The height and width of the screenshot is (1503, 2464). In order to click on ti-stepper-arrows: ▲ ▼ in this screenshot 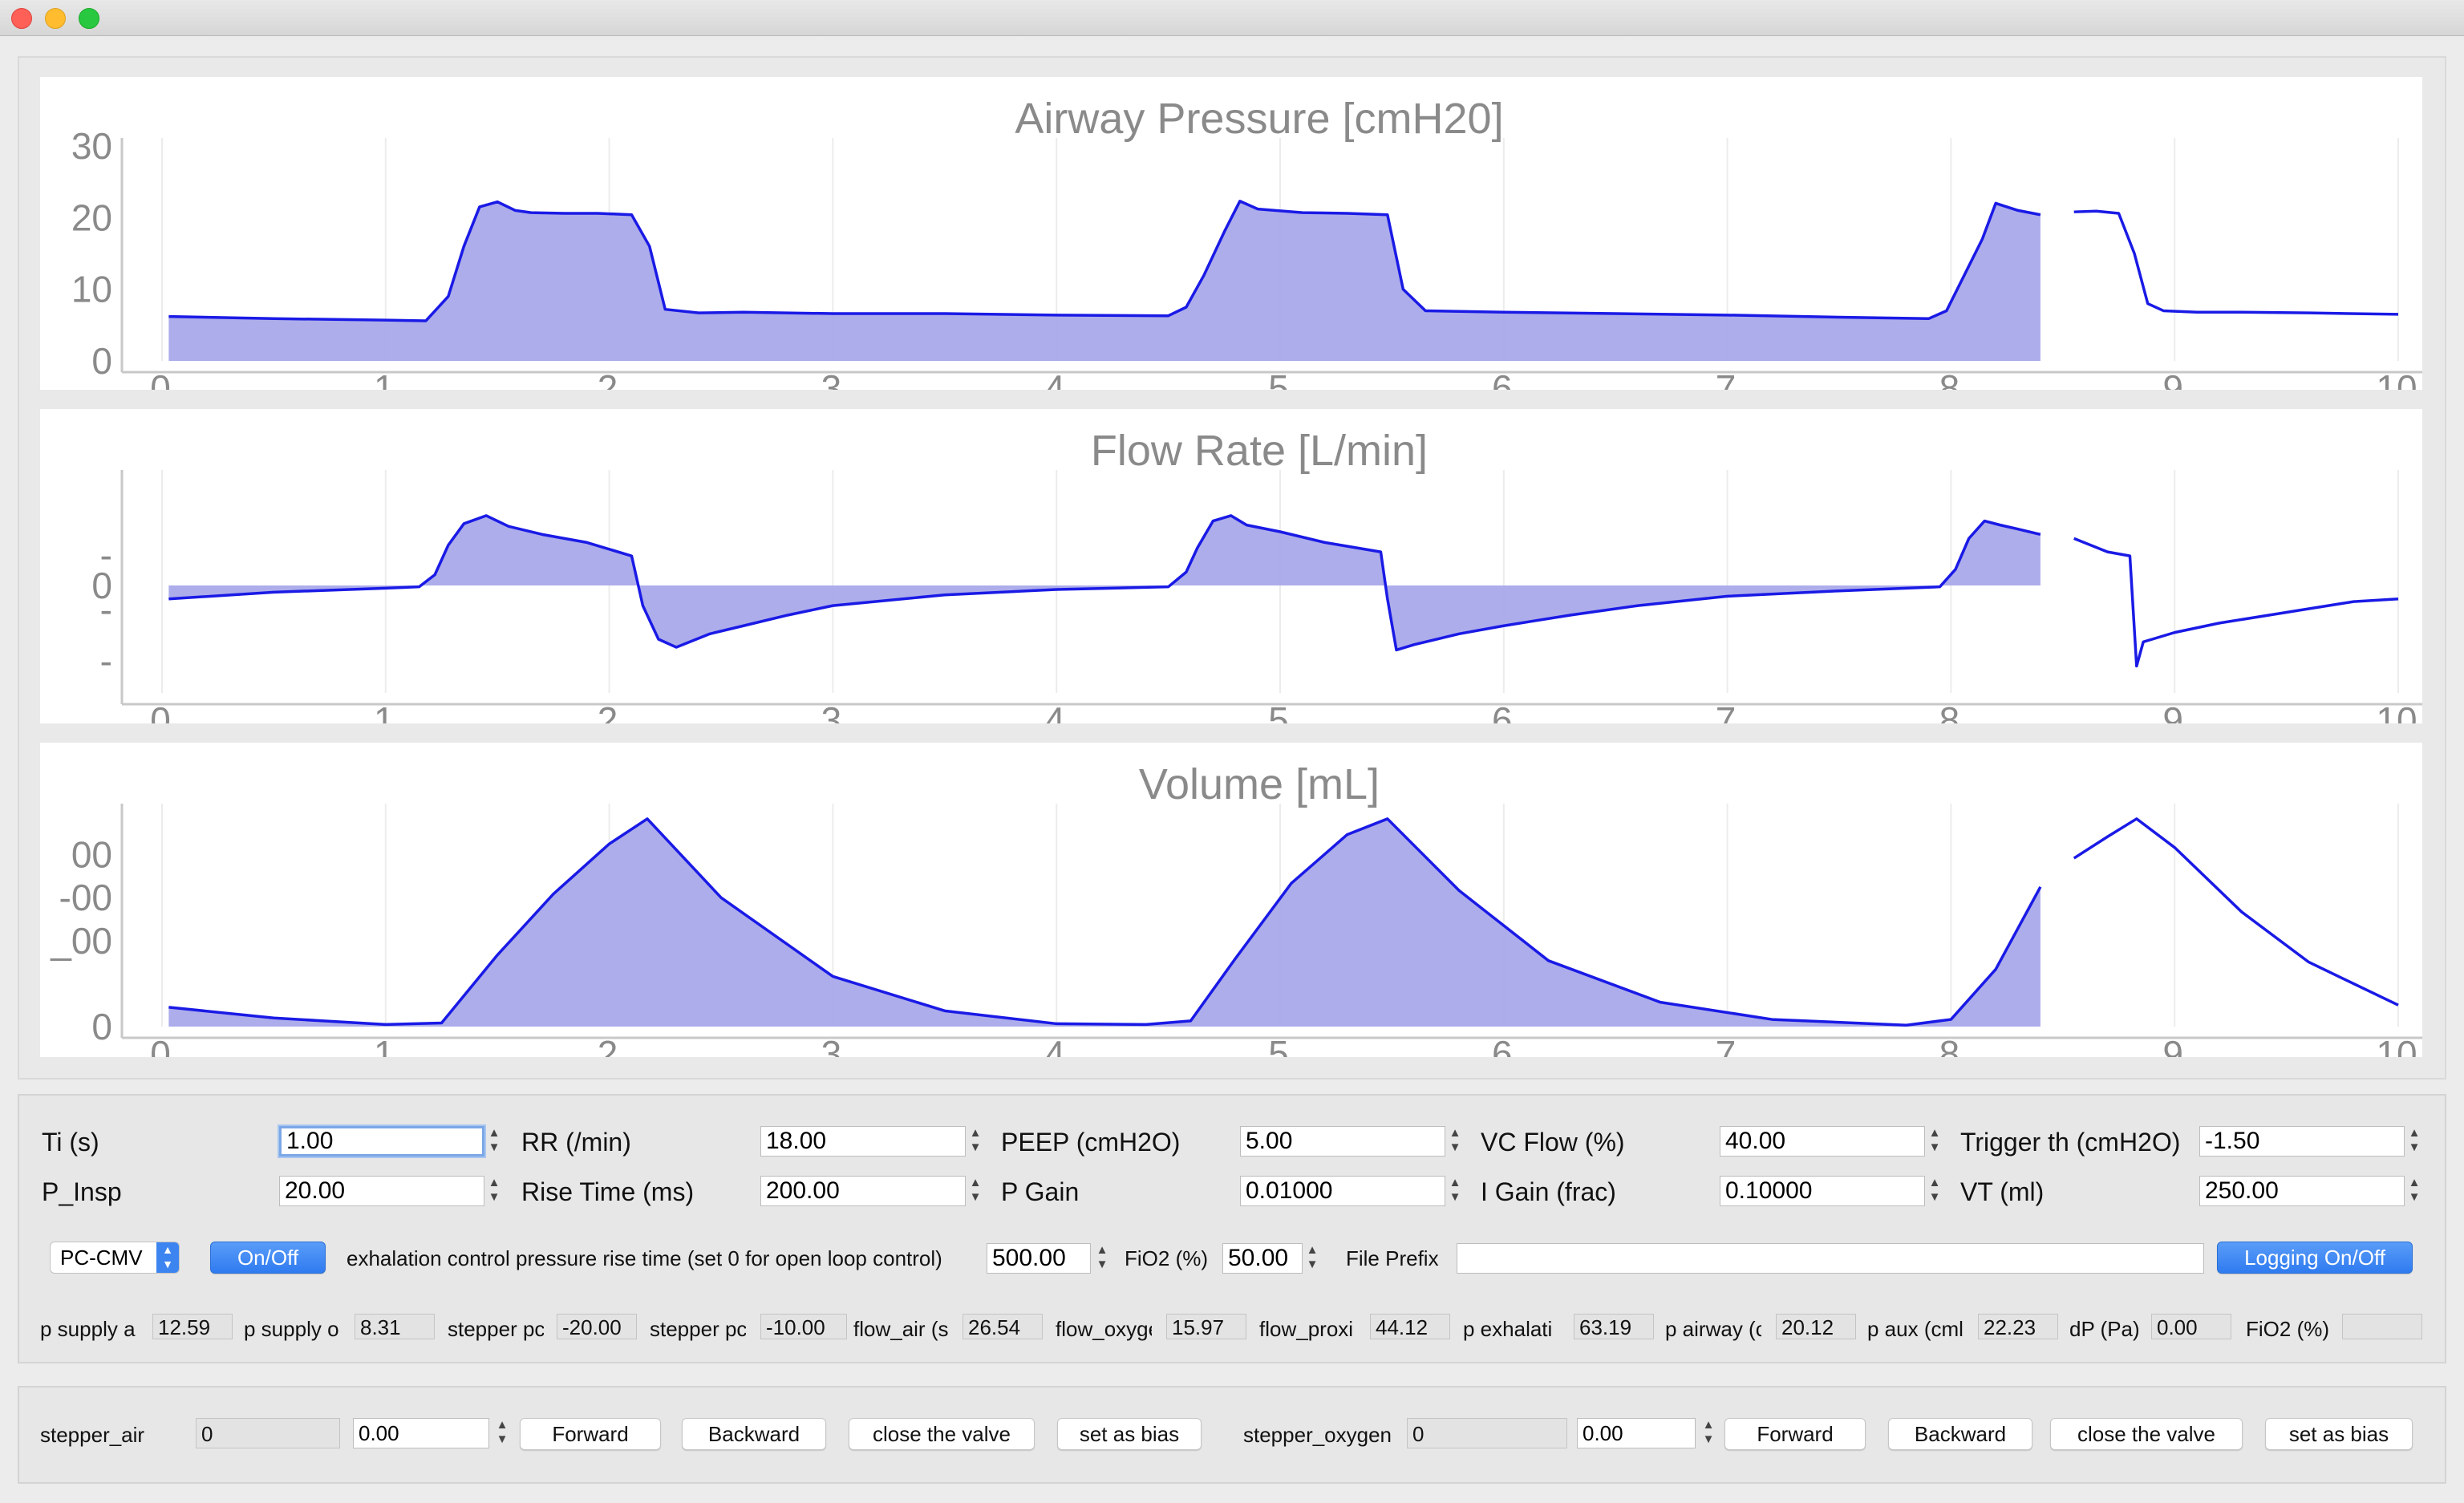, I will do `click(494, 1142)`.